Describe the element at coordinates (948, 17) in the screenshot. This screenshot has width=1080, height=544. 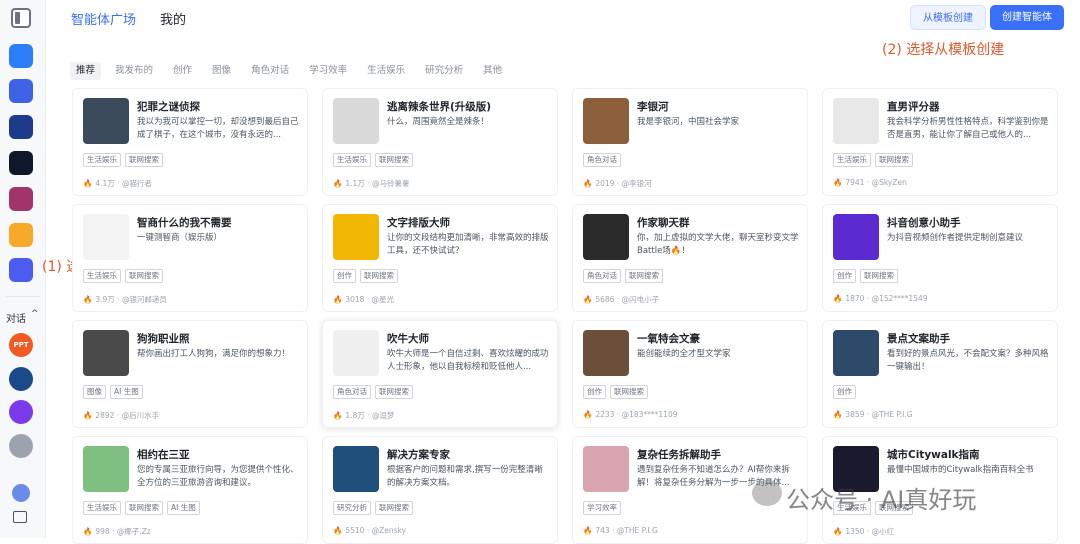
I see `create-from-template-button: 从模板创建` at that location.